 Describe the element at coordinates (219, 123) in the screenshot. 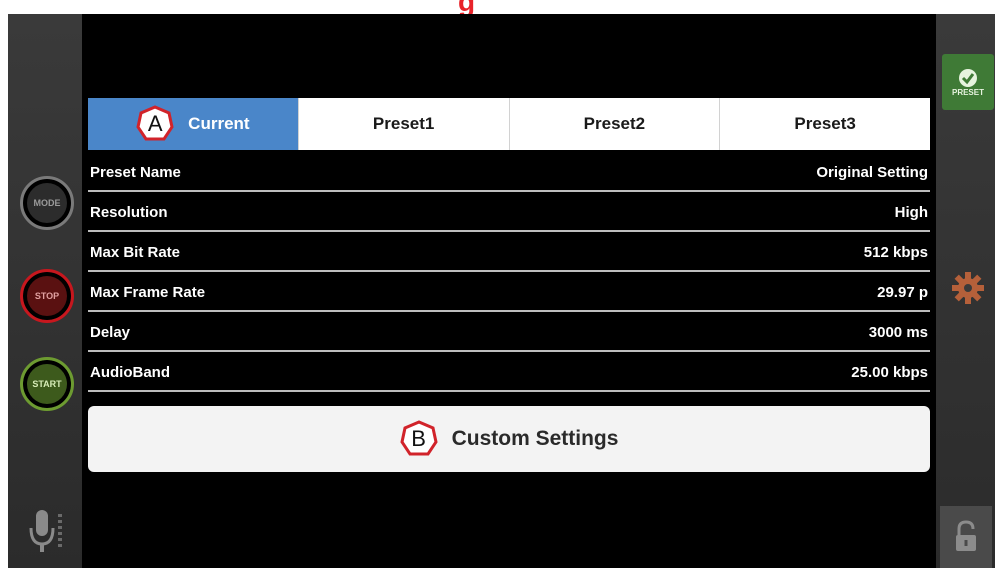

I see `tab-current-label: Current` at that location.